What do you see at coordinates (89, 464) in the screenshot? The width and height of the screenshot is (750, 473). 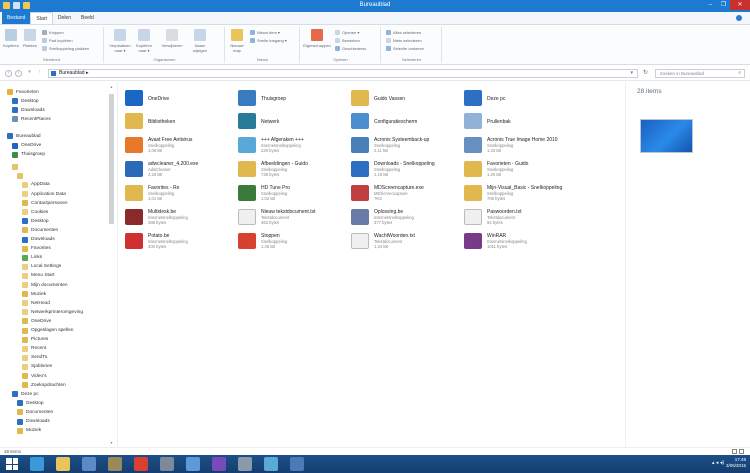 I see `monitor-icon` at bounding box center [89, 464].